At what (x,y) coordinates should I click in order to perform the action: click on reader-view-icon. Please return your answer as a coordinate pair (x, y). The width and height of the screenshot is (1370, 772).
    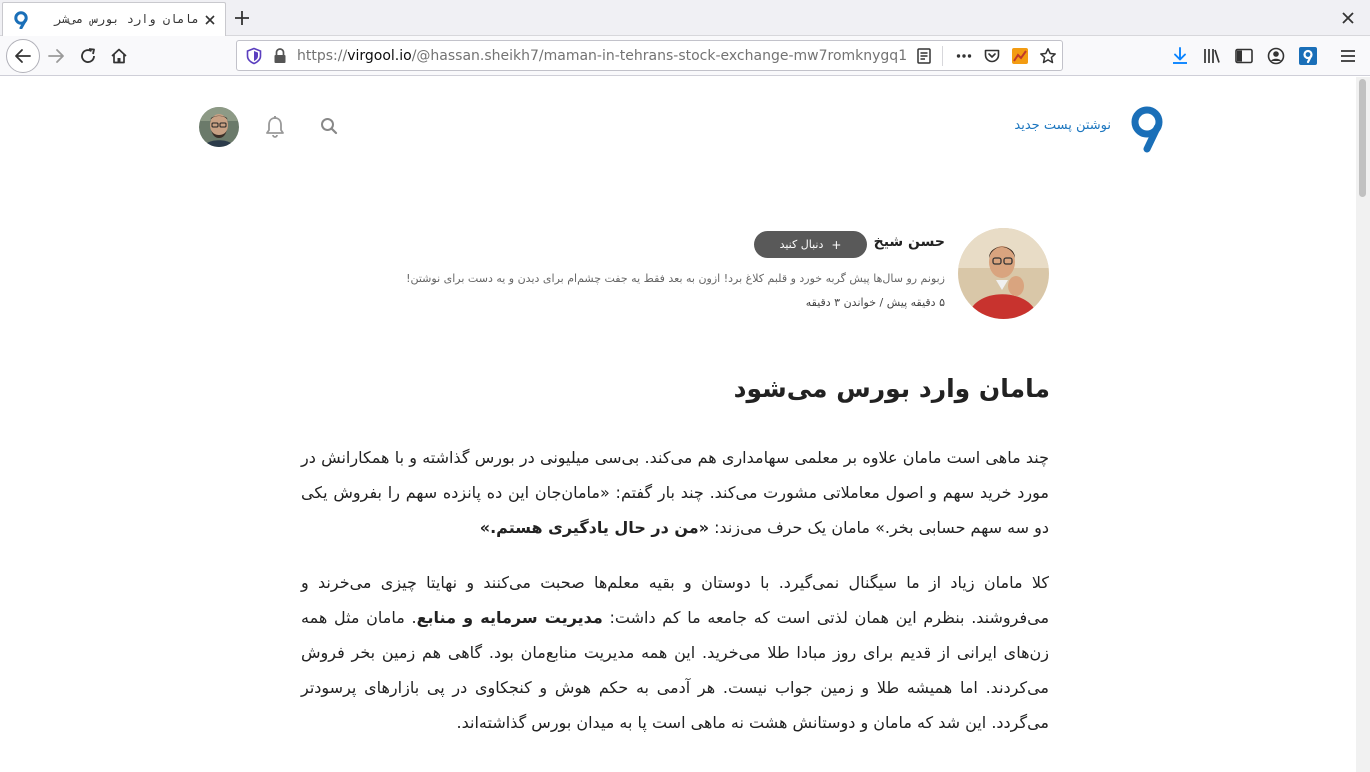
    Looking at the image, I should click on (924, 56).